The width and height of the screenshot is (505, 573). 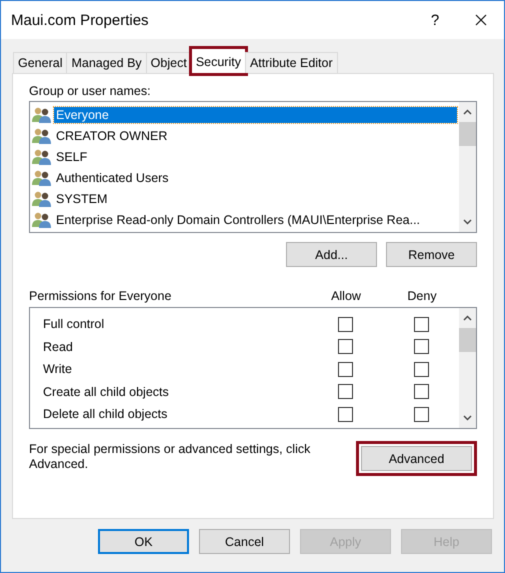 What do you see at coordinates (244, 135) in the screenshot?
I see `group-item: CREATOR OWNER` at bounding box center [244, 135].